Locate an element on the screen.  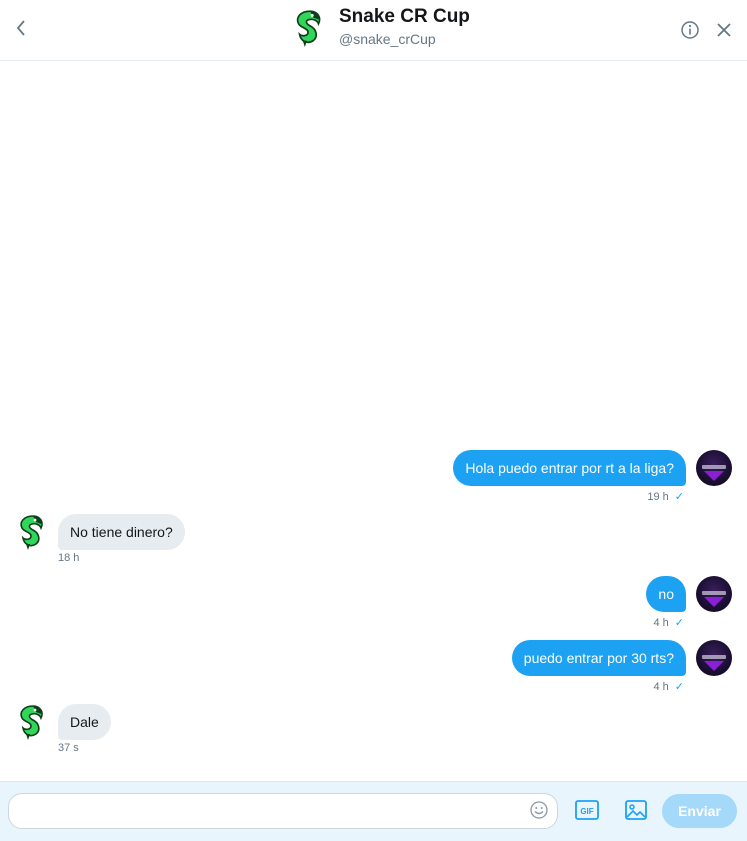
gif-icon: GIF is located at coordinates (587, 810).